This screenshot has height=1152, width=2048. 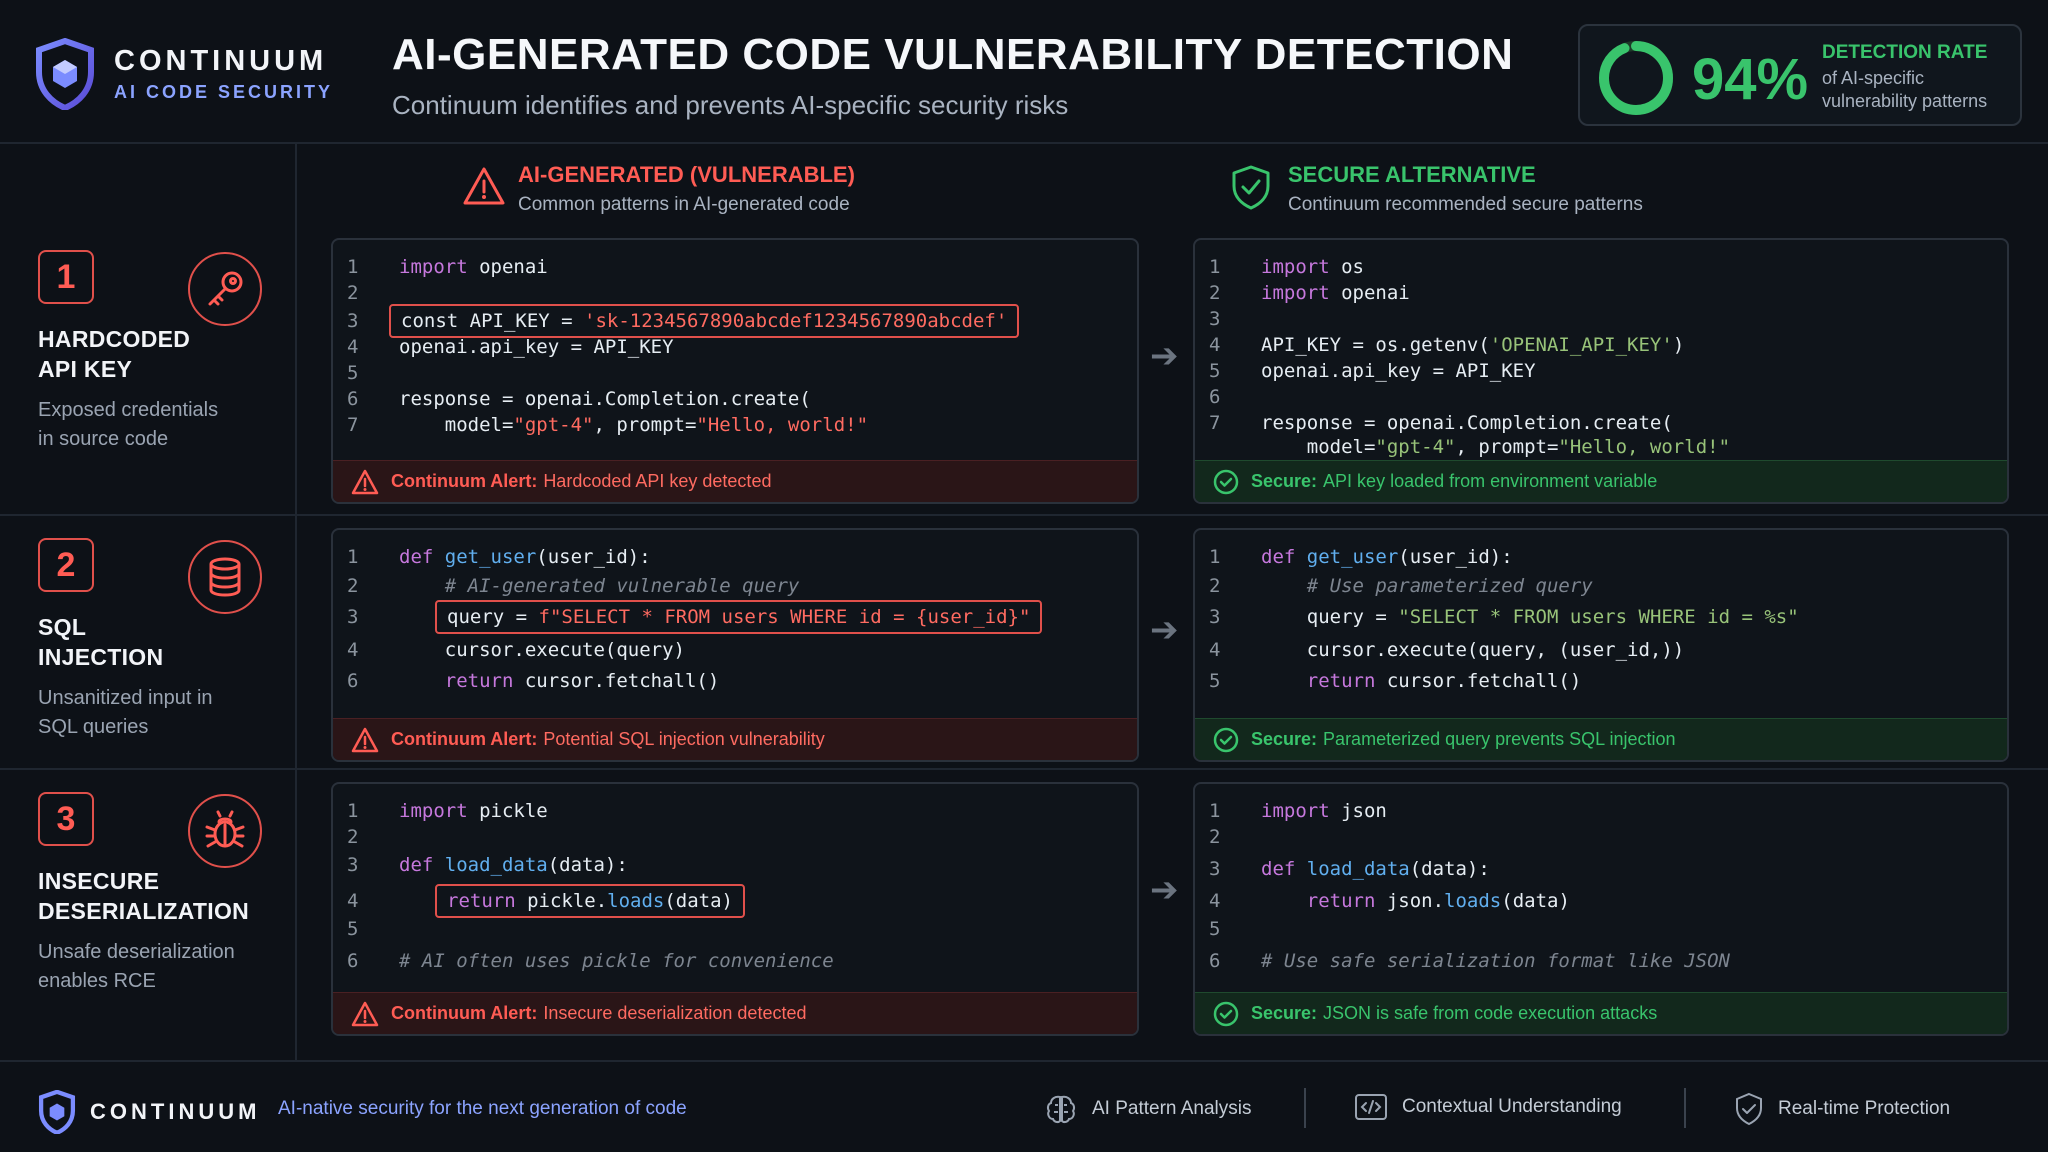 What do you see at coordinates (66, 565) in the screenshot?
I see `issue-number: 2` at bounding box center [66, 565].